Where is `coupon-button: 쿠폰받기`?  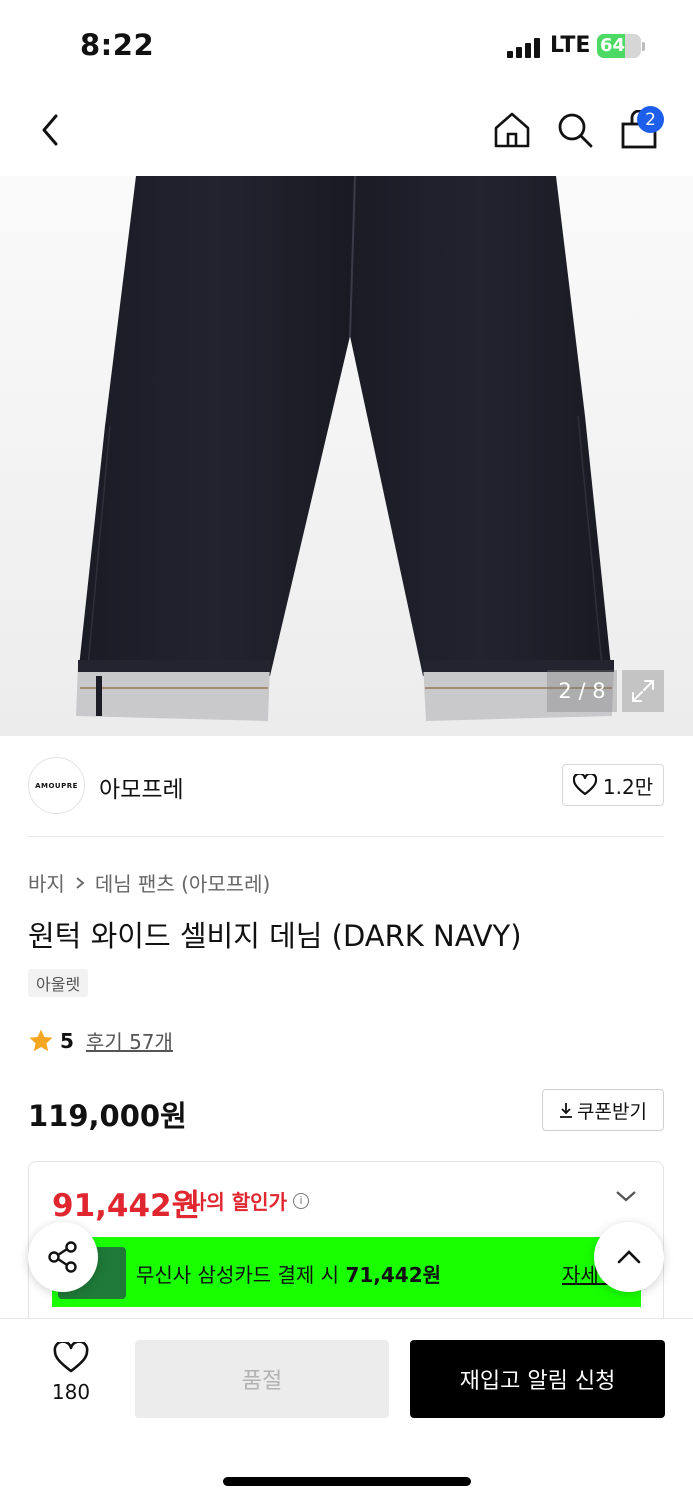 coupon-button: 쿠폰받기 is located at coordinates (603, 1110).